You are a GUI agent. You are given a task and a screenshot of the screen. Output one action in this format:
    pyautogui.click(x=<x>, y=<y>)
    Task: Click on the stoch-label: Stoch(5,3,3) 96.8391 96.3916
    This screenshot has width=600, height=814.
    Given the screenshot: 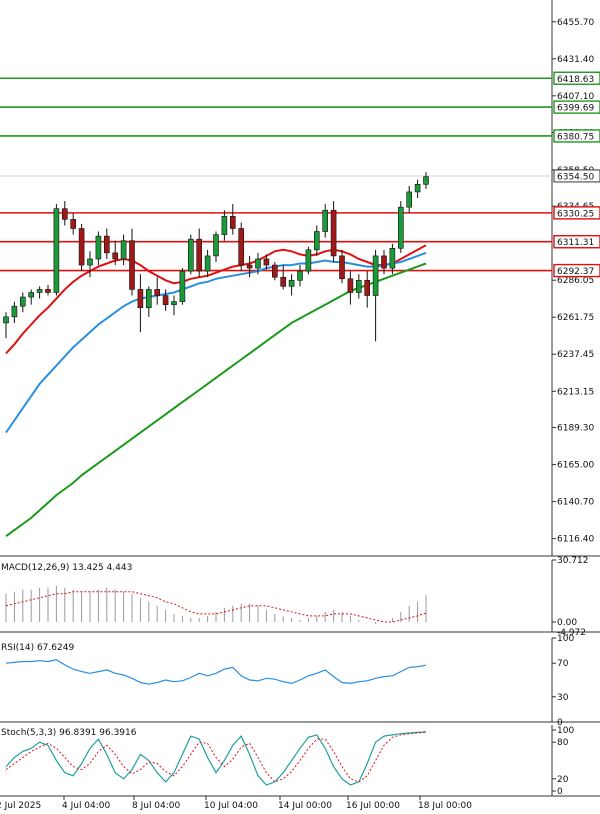 What is the action you would take?
    pyautogui.click(x=69, y=733)
    